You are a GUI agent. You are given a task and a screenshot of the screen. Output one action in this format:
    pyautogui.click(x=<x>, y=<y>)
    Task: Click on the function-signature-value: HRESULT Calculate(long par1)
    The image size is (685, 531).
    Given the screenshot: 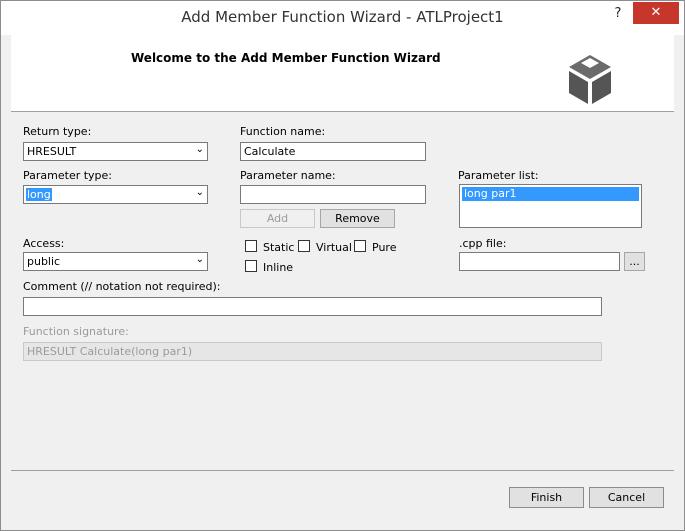 What is the action you would take?
    pyautogui.click(x=110, y=351)
    